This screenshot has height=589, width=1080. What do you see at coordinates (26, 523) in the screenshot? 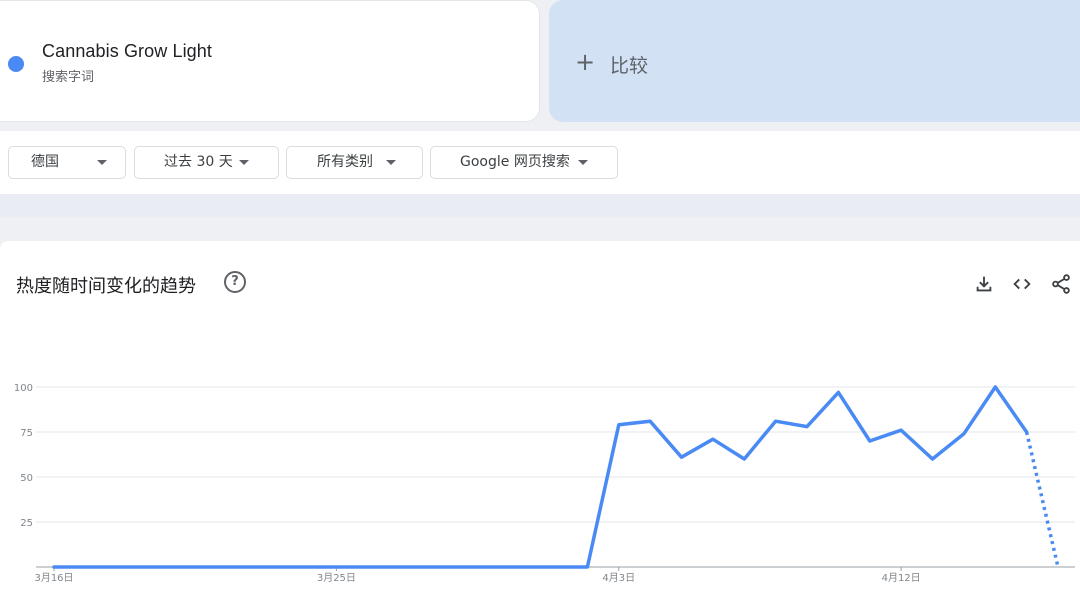
I see `y-tick-label: 25` at bounding box center [26, 523].